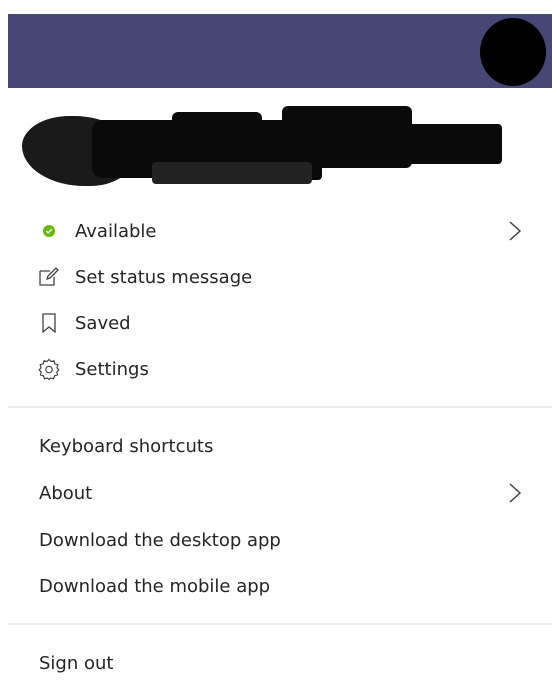 The width and height of the screenshot is (552, 686). Describe the element at coordinates (112, 369) in the screenshot. I see `settings-label: Settings` at that location.